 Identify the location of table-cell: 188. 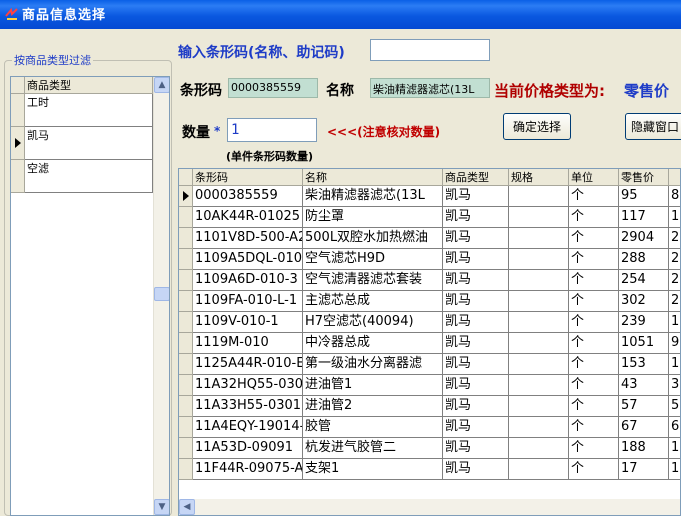
(644, 448).